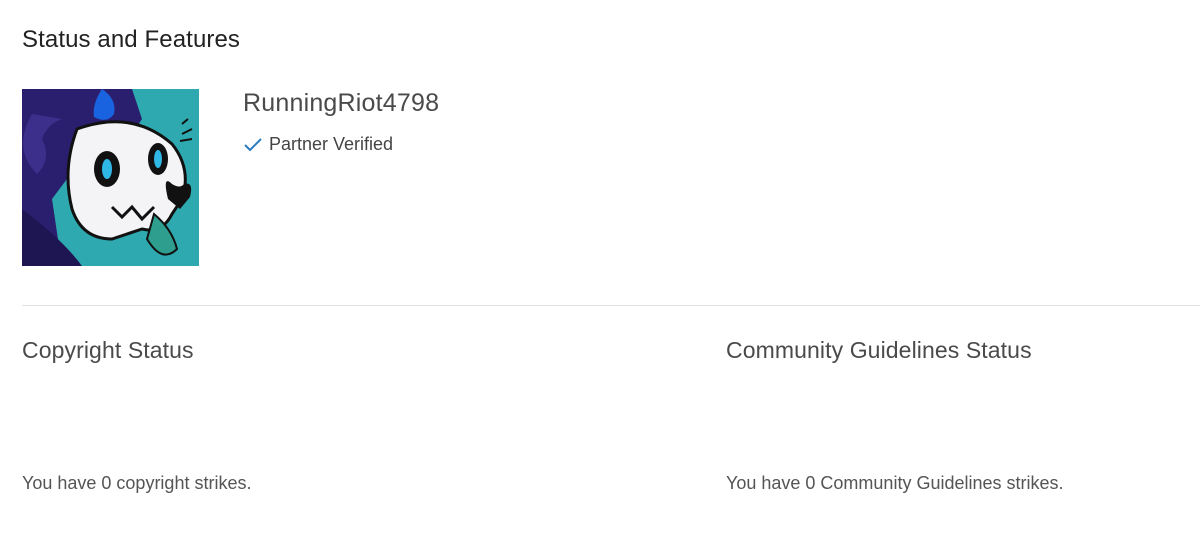 The width and height of the screenshot is (1200, 533). I want to click on community-guidelines-title: Community Guidelines Status, so click(879, 350).